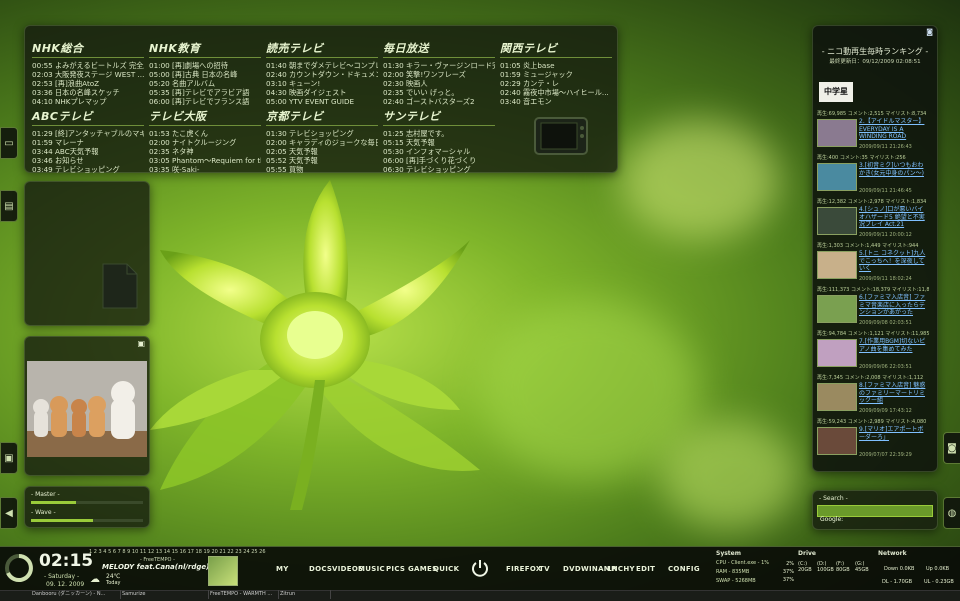 This screenshot has width=960, height=601. Describe the element at coordinates (88, 65) in the screenshot. I see `program-row: 00:55 よみがえるビートルズ 完全版` at that location.